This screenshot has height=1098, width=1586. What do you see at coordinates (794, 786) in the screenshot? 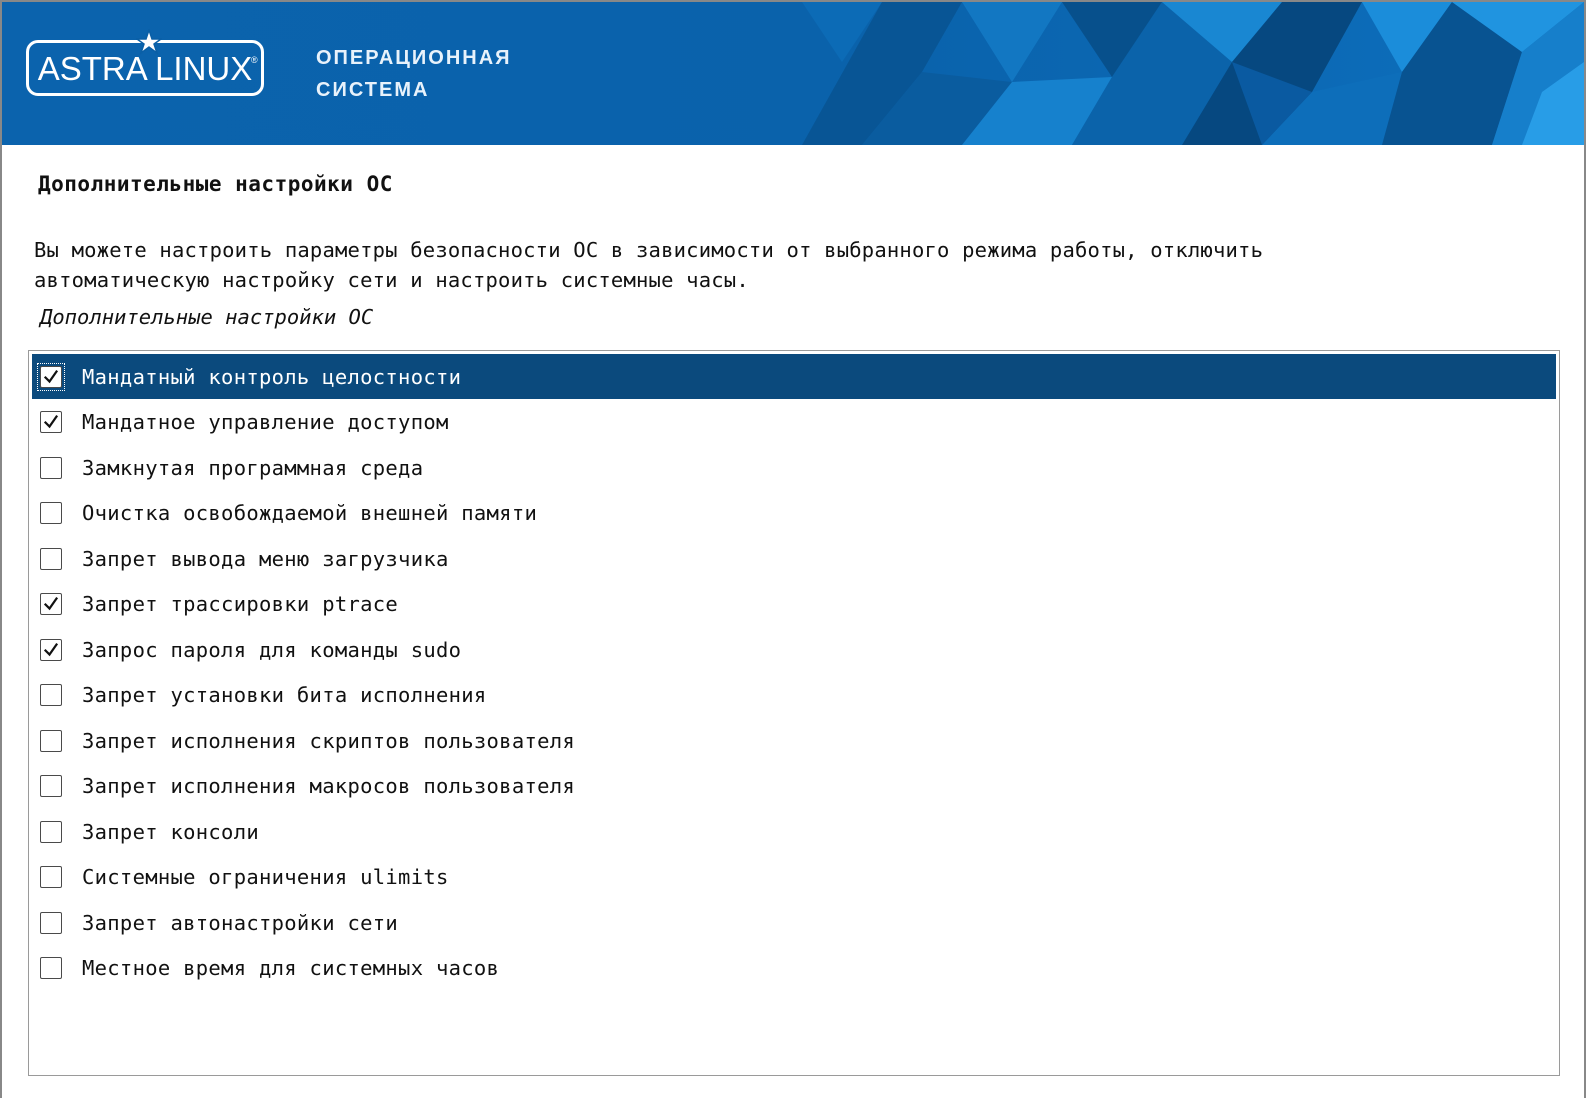
I see `option-row: Запрет исполнения макросов пользователя` at bounding box center [794, 786].